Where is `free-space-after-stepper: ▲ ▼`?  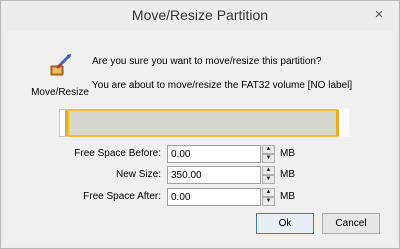 free-space-after-stepper: ▲ ▼ is located at coordinates (268, 197).